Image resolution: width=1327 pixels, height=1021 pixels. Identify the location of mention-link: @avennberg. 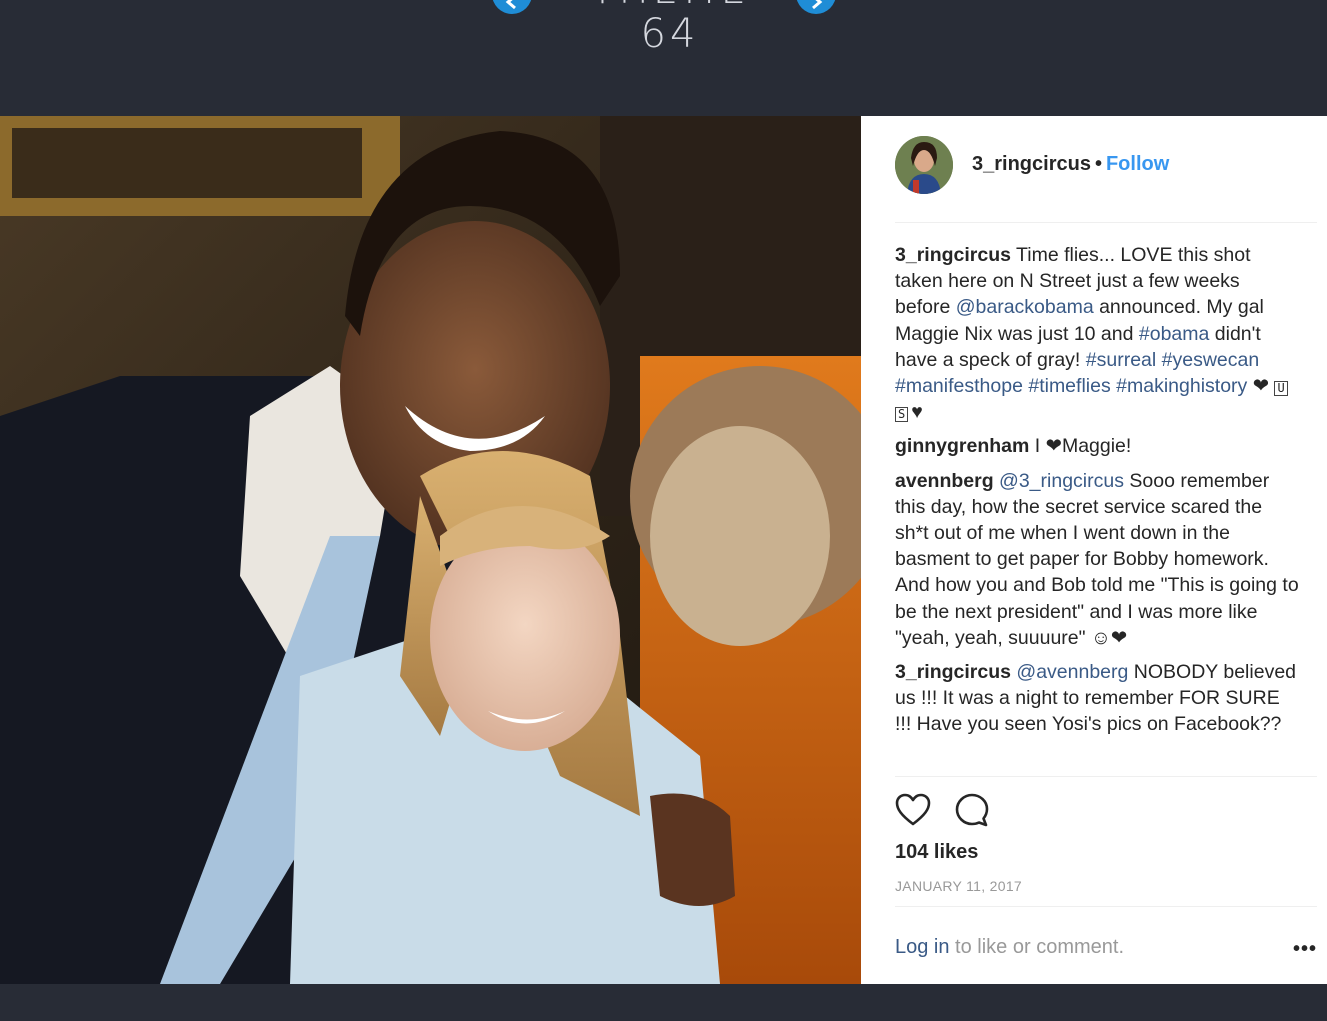
(1072, 672).